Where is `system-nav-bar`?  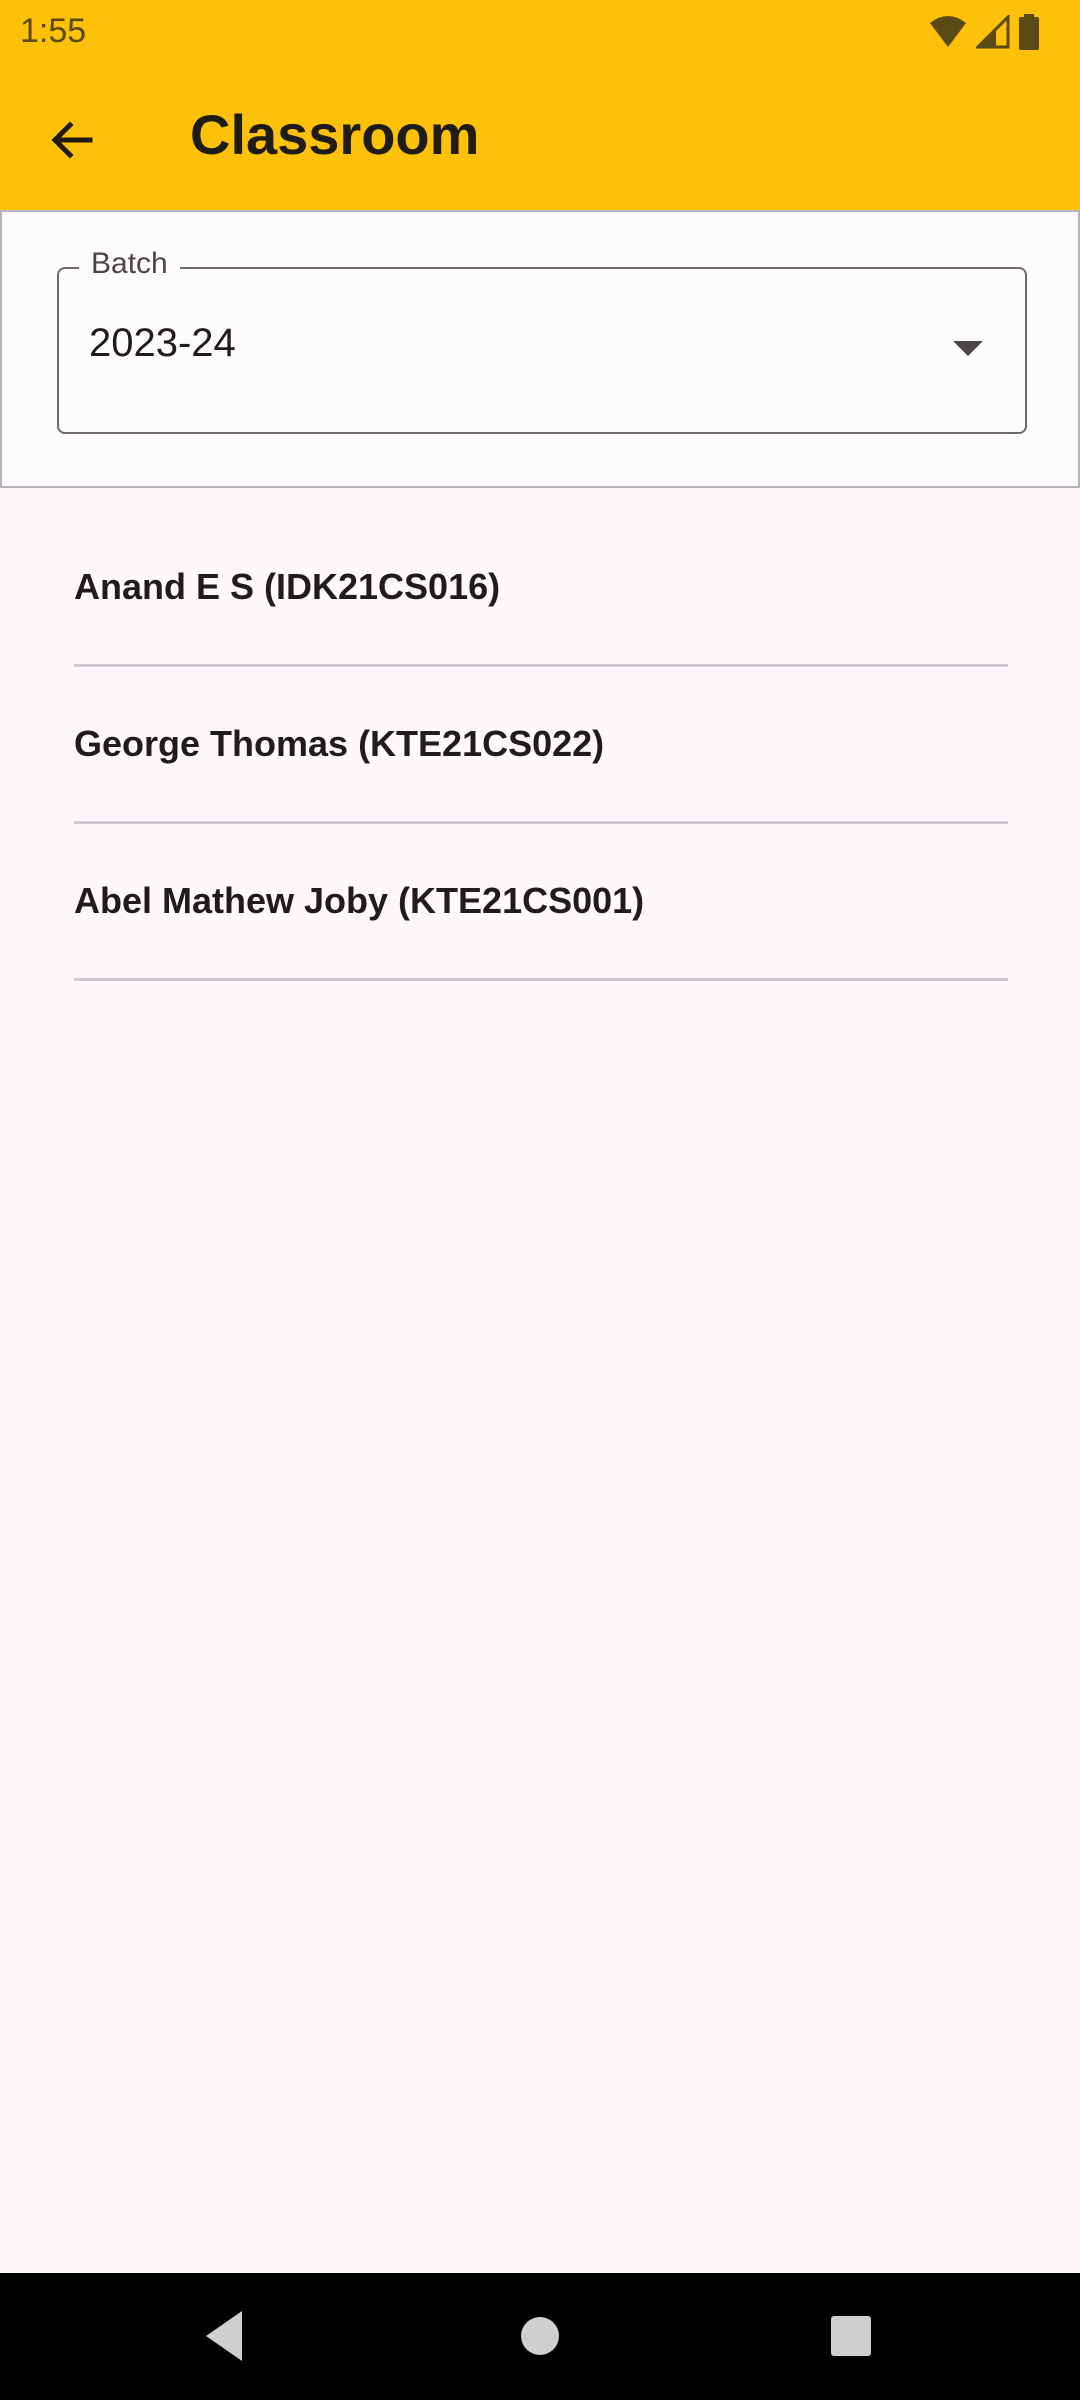
system-nav-bar is located at coordinates (540, 2336).